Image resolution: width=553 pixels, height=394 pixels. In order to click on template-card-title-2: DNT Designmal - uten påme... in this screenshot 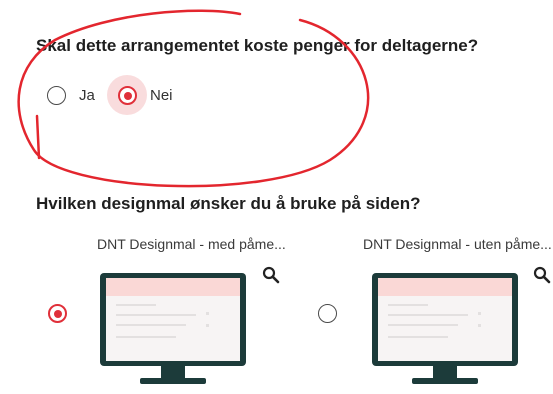, I will do `click(457, 244)`.